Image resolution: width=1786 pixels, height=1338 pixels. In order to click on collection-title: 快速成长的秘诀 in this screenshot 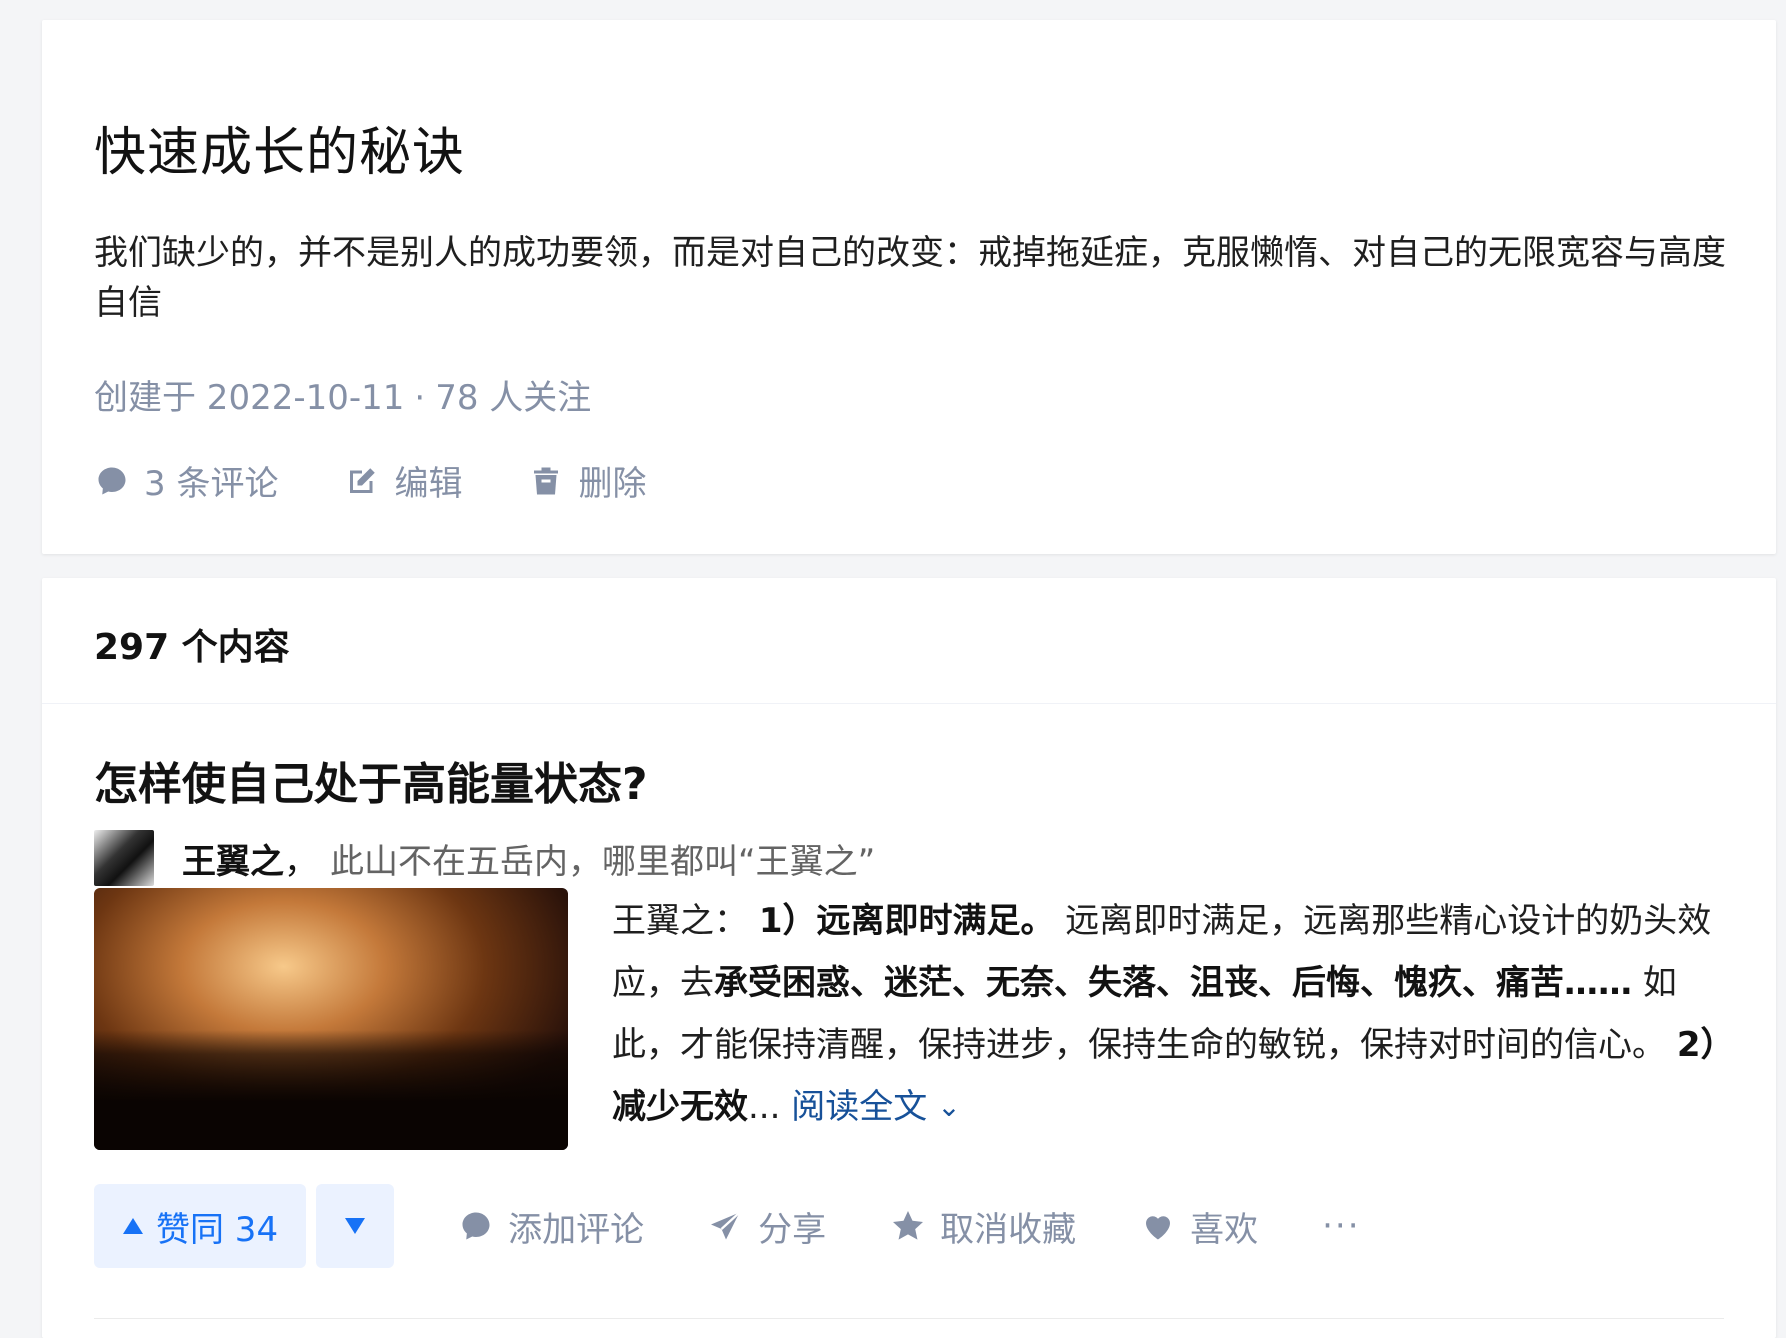, I will do `click(280, 153)`.